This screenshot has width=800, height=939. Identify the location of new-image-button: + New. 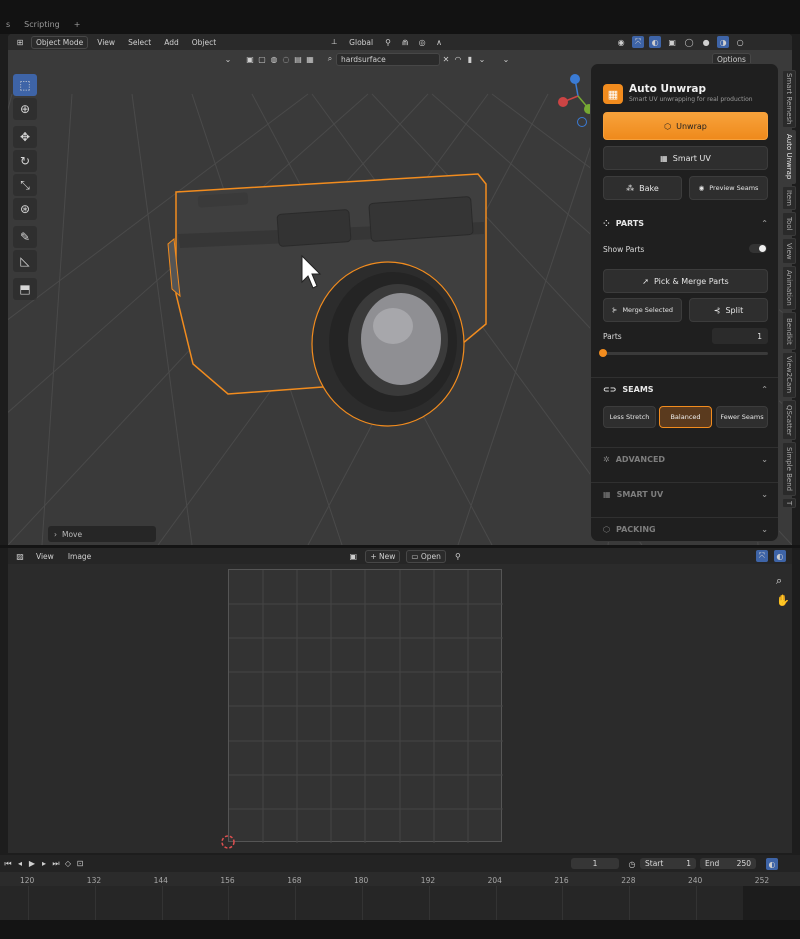
(383, 556).